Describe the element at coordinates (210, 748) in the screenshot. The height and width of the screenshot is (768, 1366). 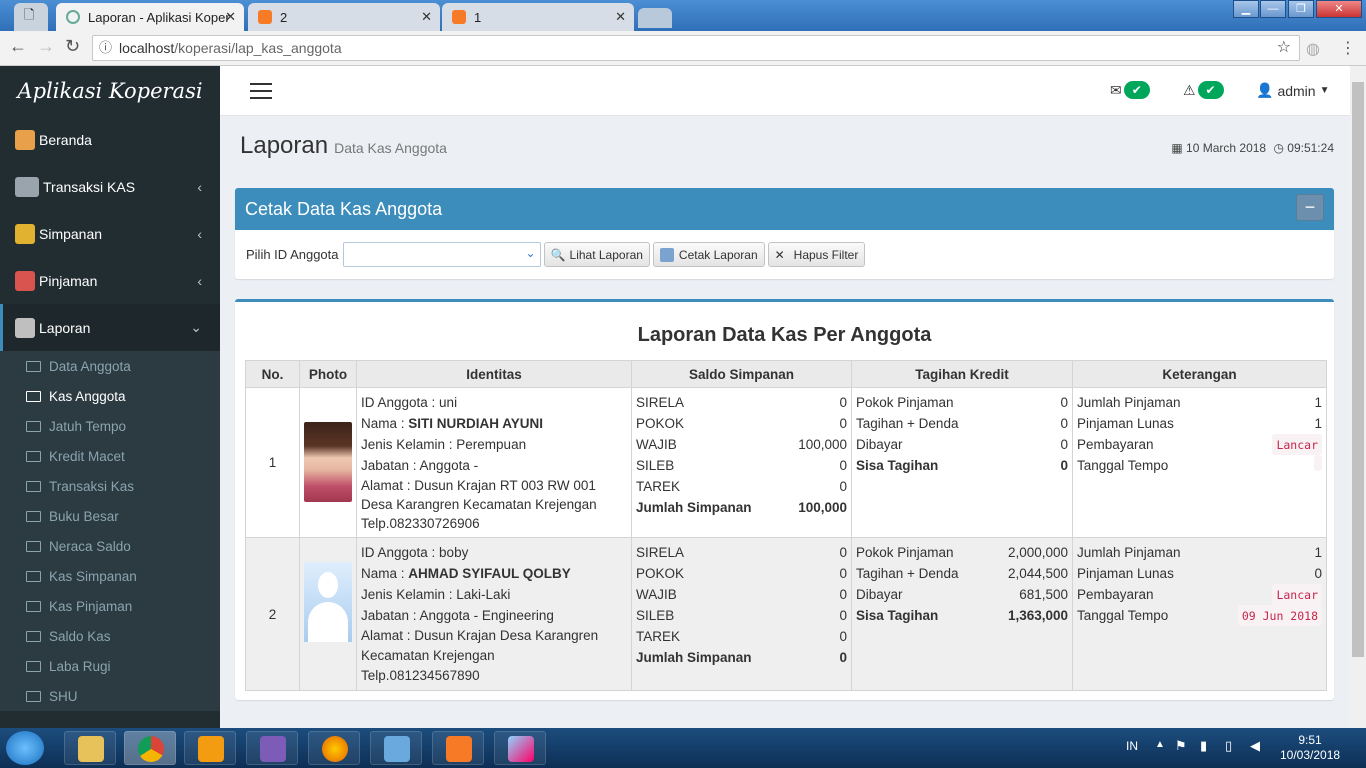
I see `taskbar-media-player` at that location.